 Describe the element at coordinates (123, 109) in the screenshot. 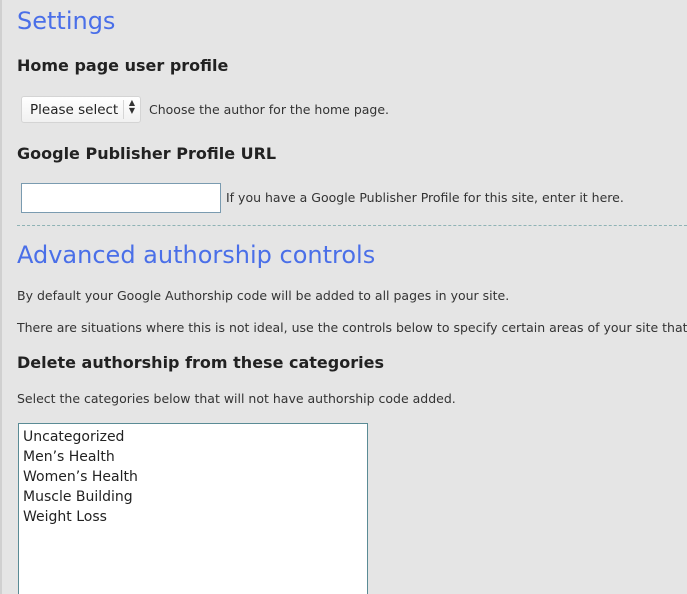

I see `select-divider` at that location.